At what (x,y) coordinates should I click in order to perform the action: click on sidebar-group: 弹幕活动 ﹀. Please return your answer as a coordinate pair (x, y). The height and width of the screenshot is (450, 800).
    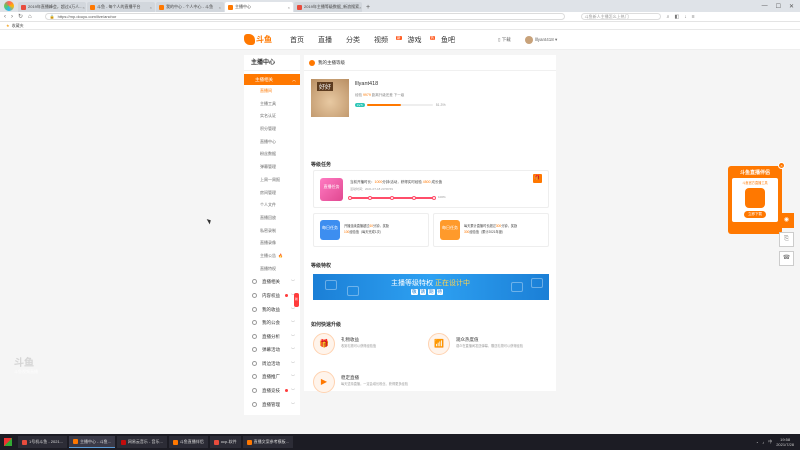
    Looking at the image, I should click on (272, 350).